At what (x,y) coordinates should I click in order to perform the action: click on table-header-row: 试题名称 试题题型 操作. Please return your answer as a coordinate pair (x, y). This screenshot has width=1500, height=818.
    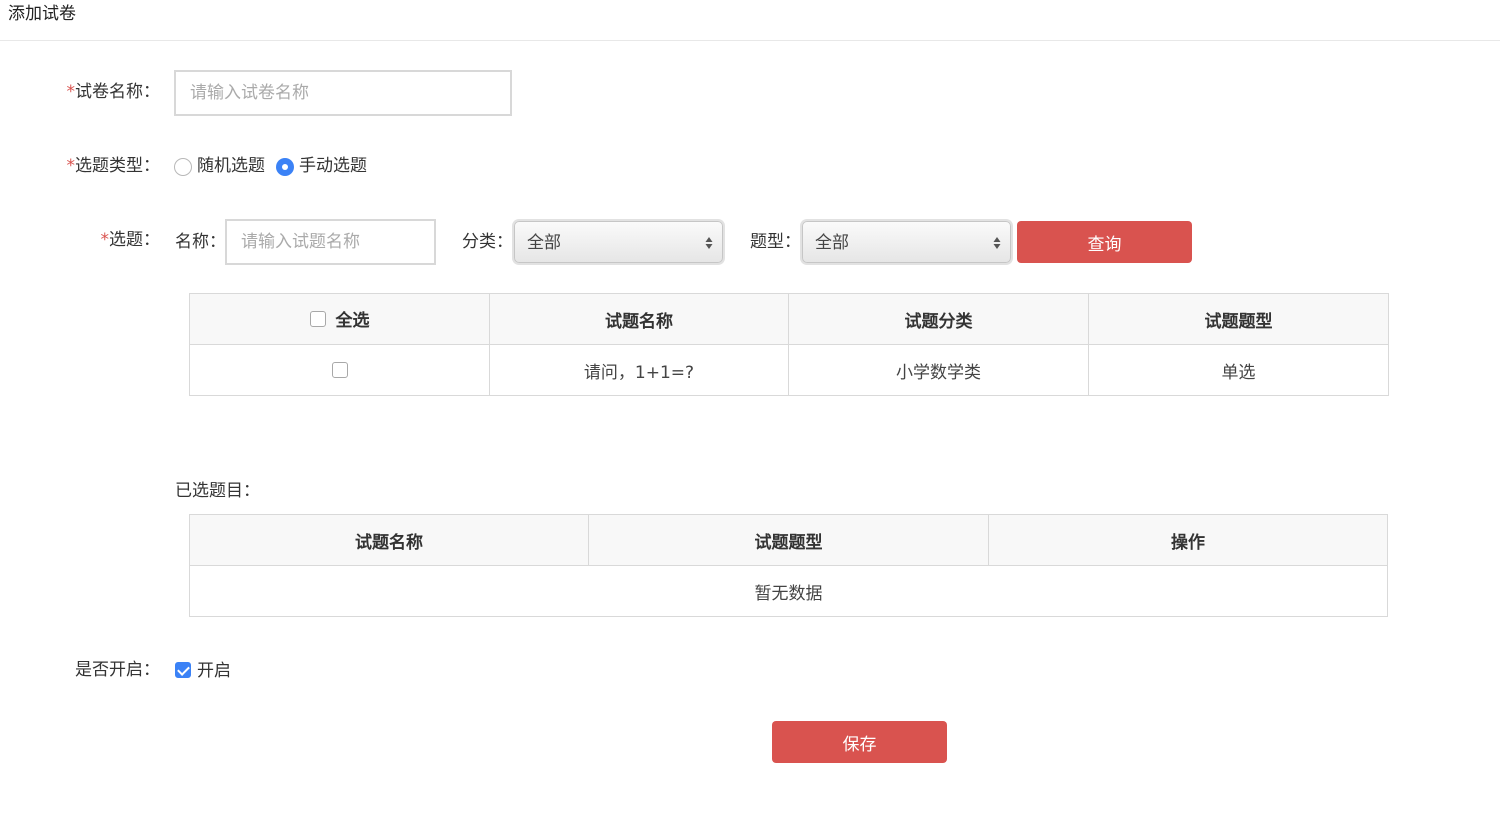
    Looking at the image, I should click on (788, 540).